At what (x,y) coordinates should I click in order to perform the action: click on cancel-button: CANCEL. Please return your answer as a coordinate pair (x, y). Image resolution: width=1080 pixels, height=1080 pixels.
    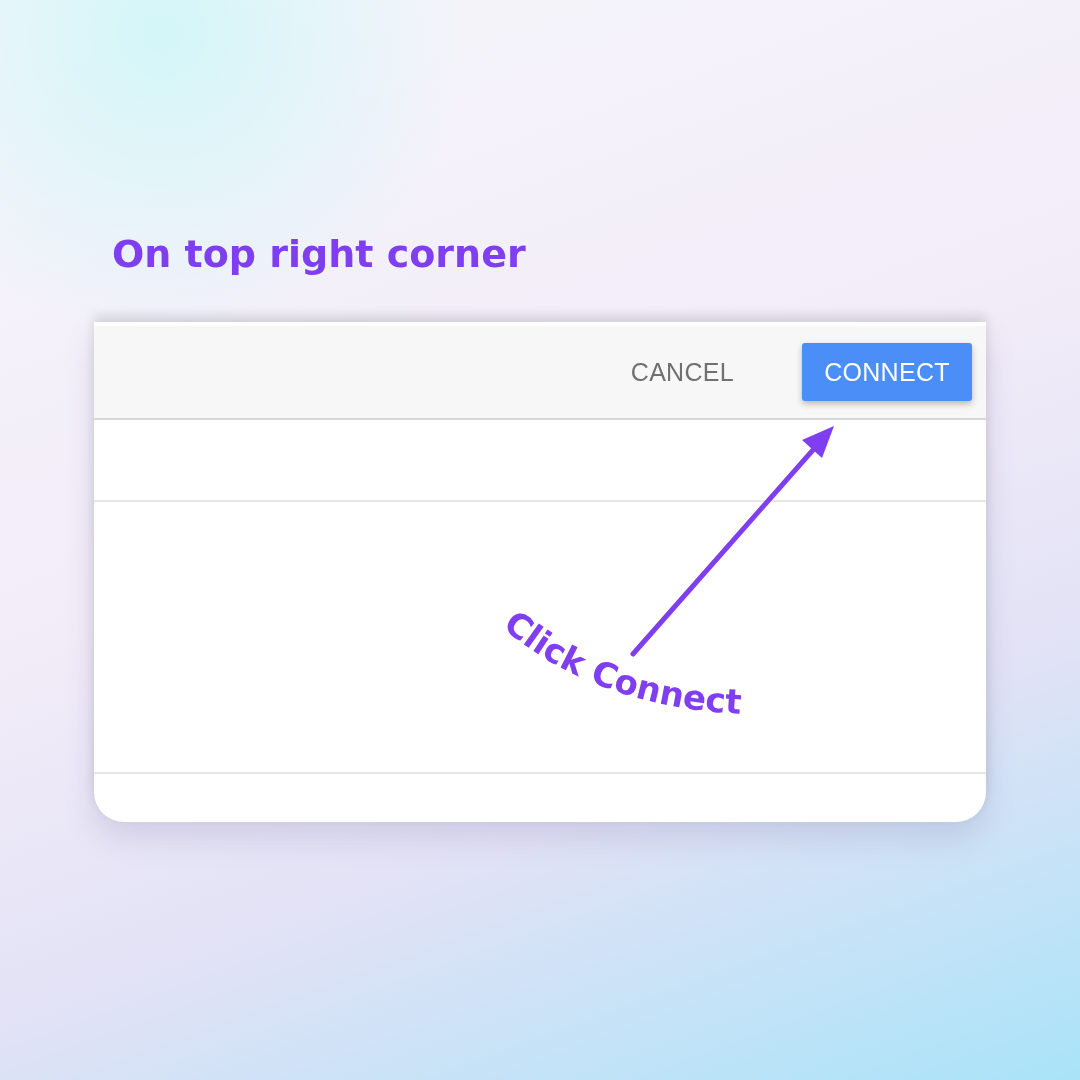
    Looking at the image, I should click on (682, 372).